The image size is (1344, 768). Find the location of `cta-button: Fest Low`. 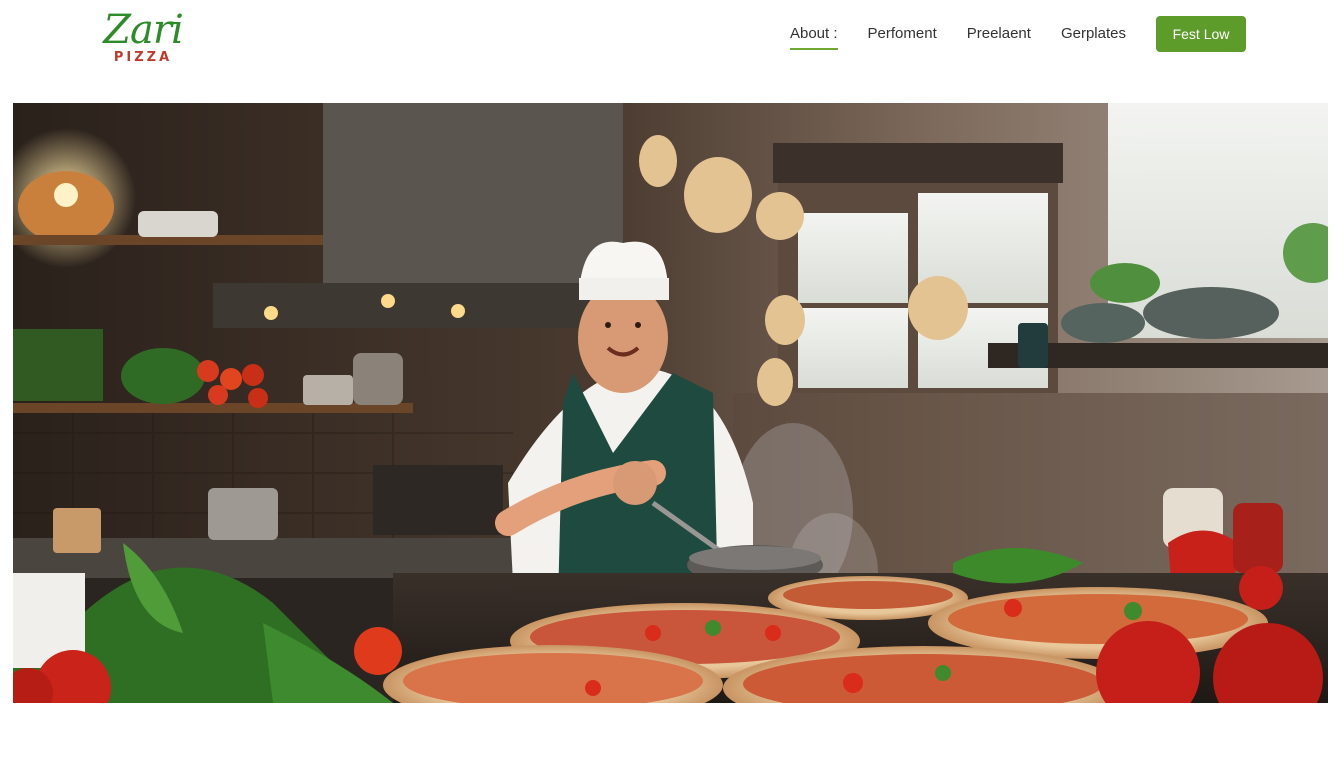

cta-button: Fest Low is located at coordinates (1201, 34).